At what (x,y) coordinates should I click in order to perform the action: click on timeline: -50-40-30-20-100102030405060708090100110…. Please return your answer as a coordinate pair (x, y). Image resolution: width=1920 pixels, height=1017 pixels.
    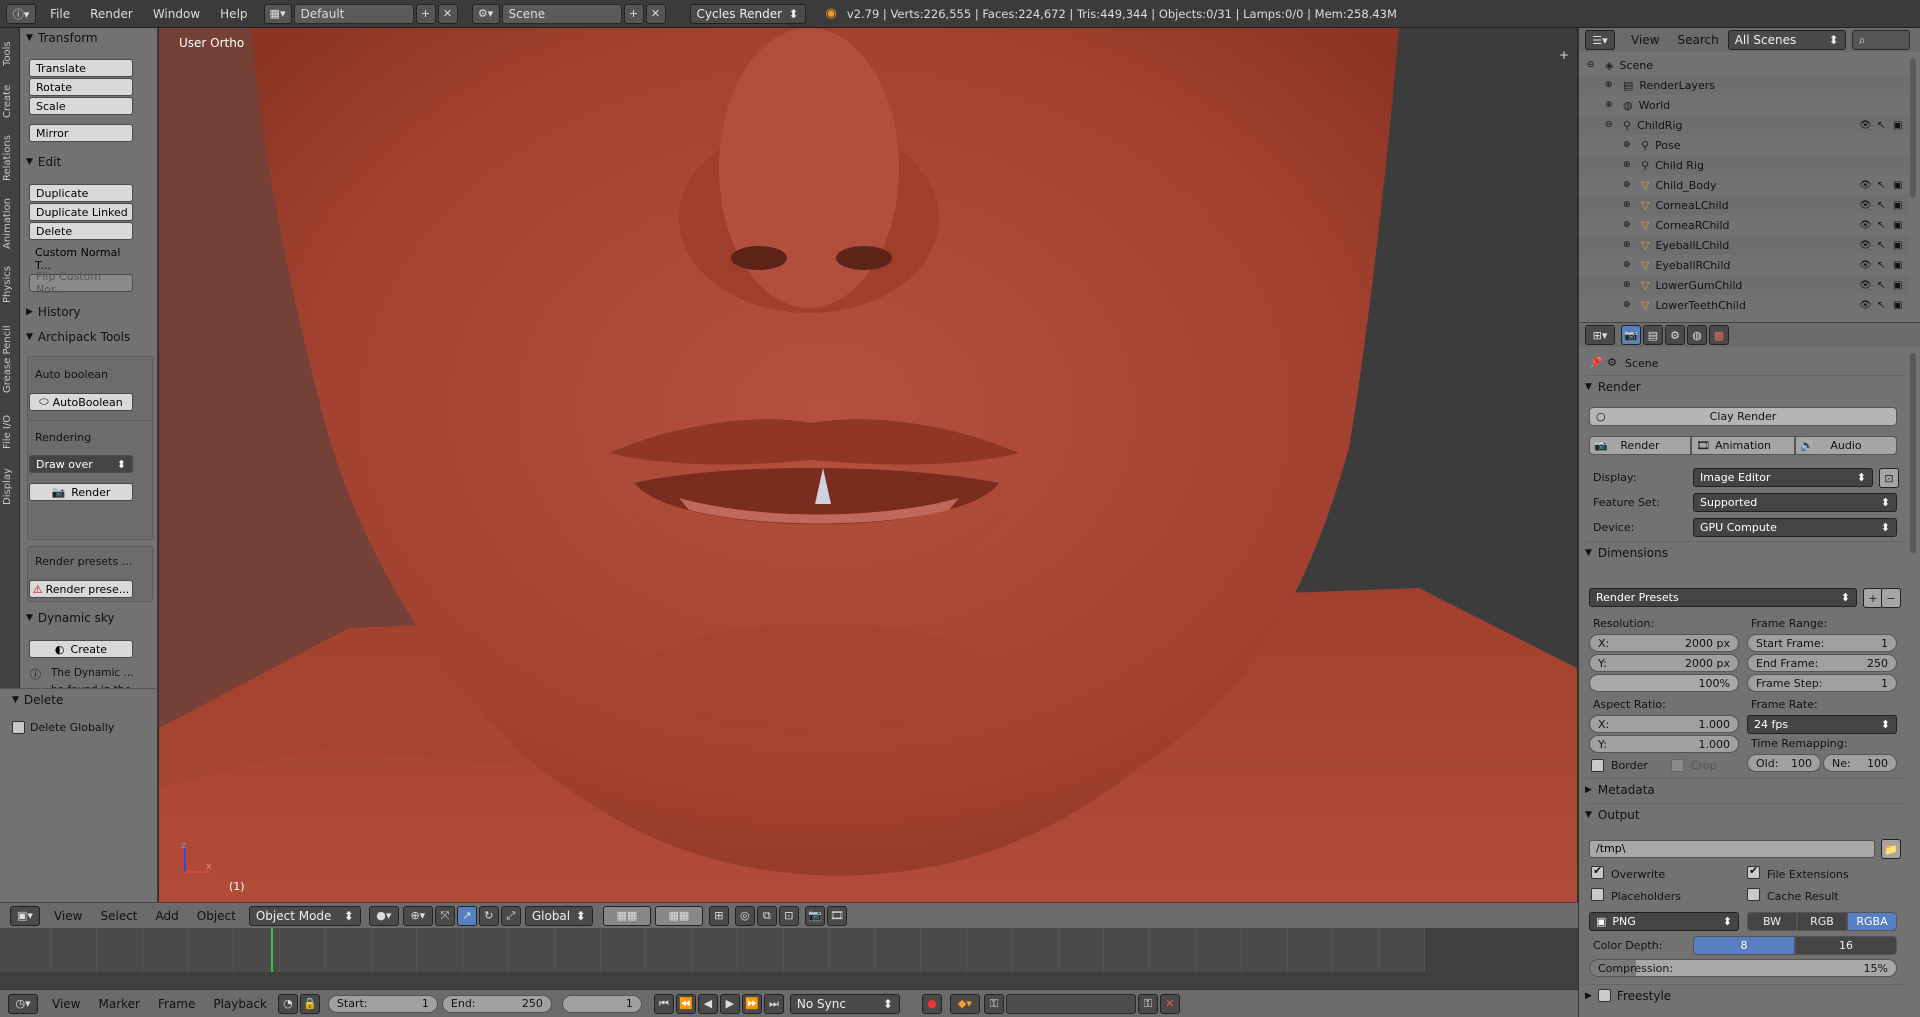
    Looking at the image, I should click on (789, 958).